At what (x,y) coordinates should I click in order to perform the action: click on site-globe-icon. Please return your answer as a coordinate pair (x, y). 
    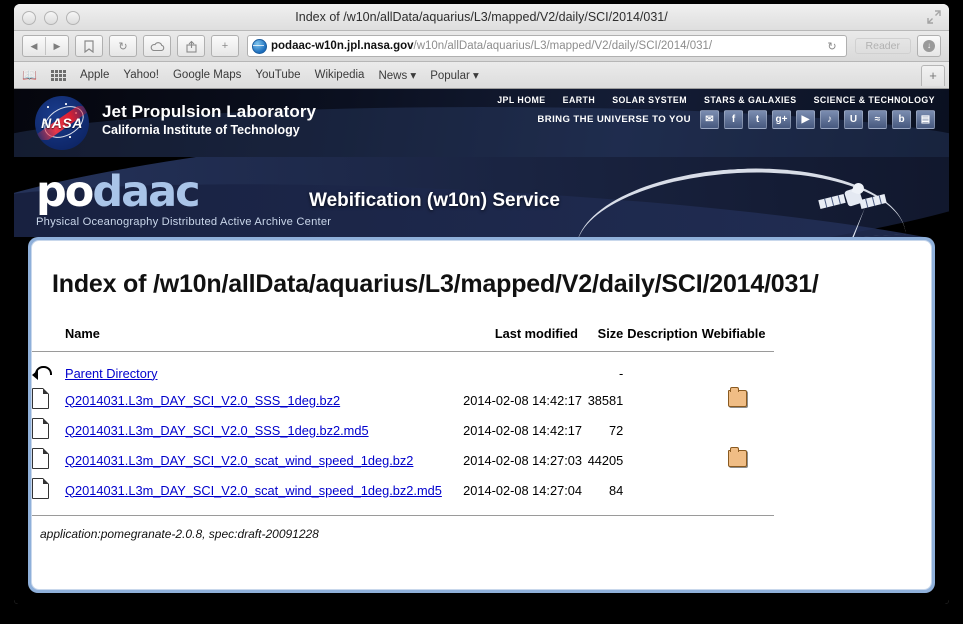
    Looking at the image, I should click on (259, 46).